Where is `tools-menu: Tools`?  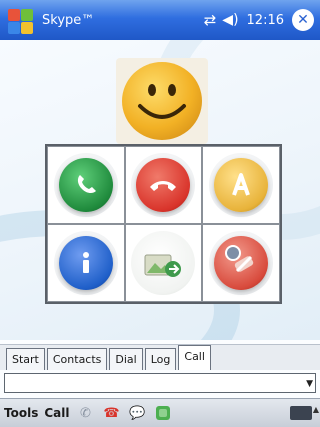 tools-menu: Tools is located at coordinates (21, 413).